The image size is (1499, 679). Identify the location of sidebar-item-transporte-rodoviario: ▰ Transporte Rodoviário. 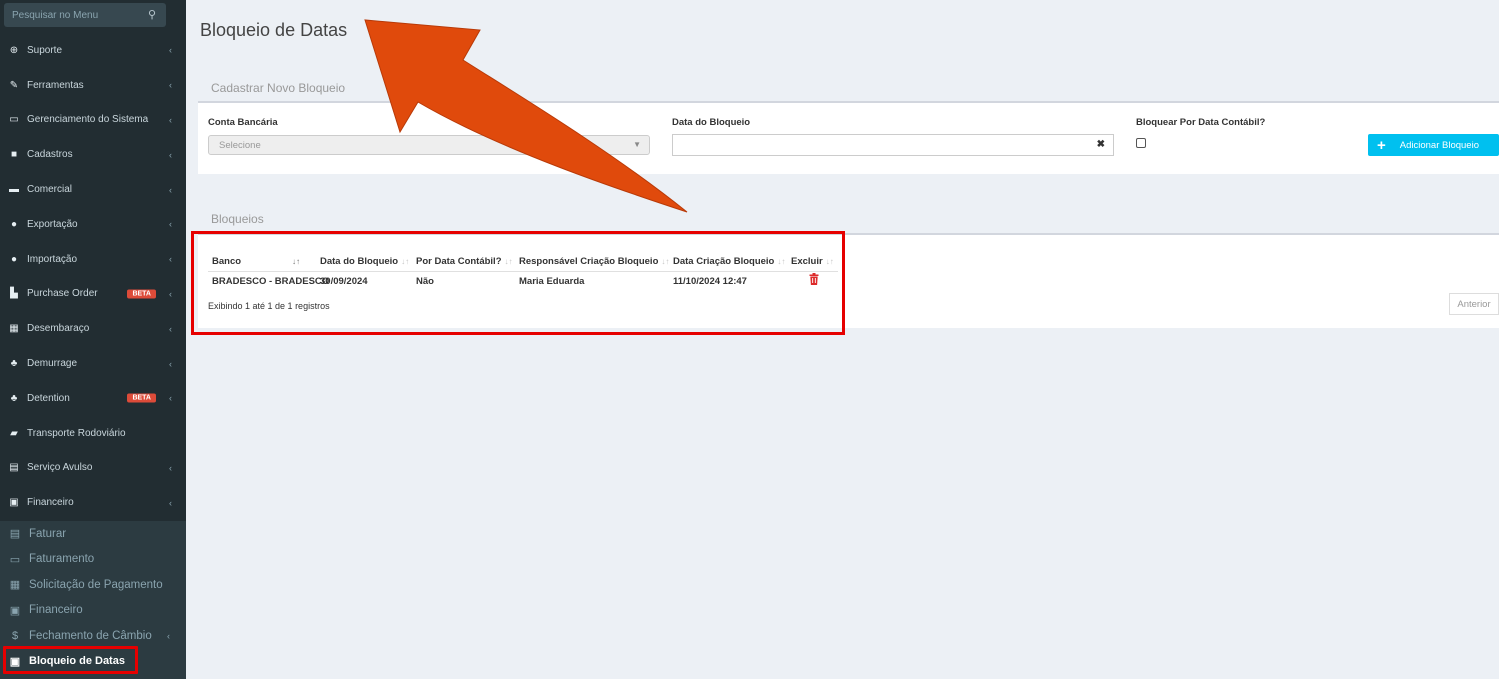
(93, 433).